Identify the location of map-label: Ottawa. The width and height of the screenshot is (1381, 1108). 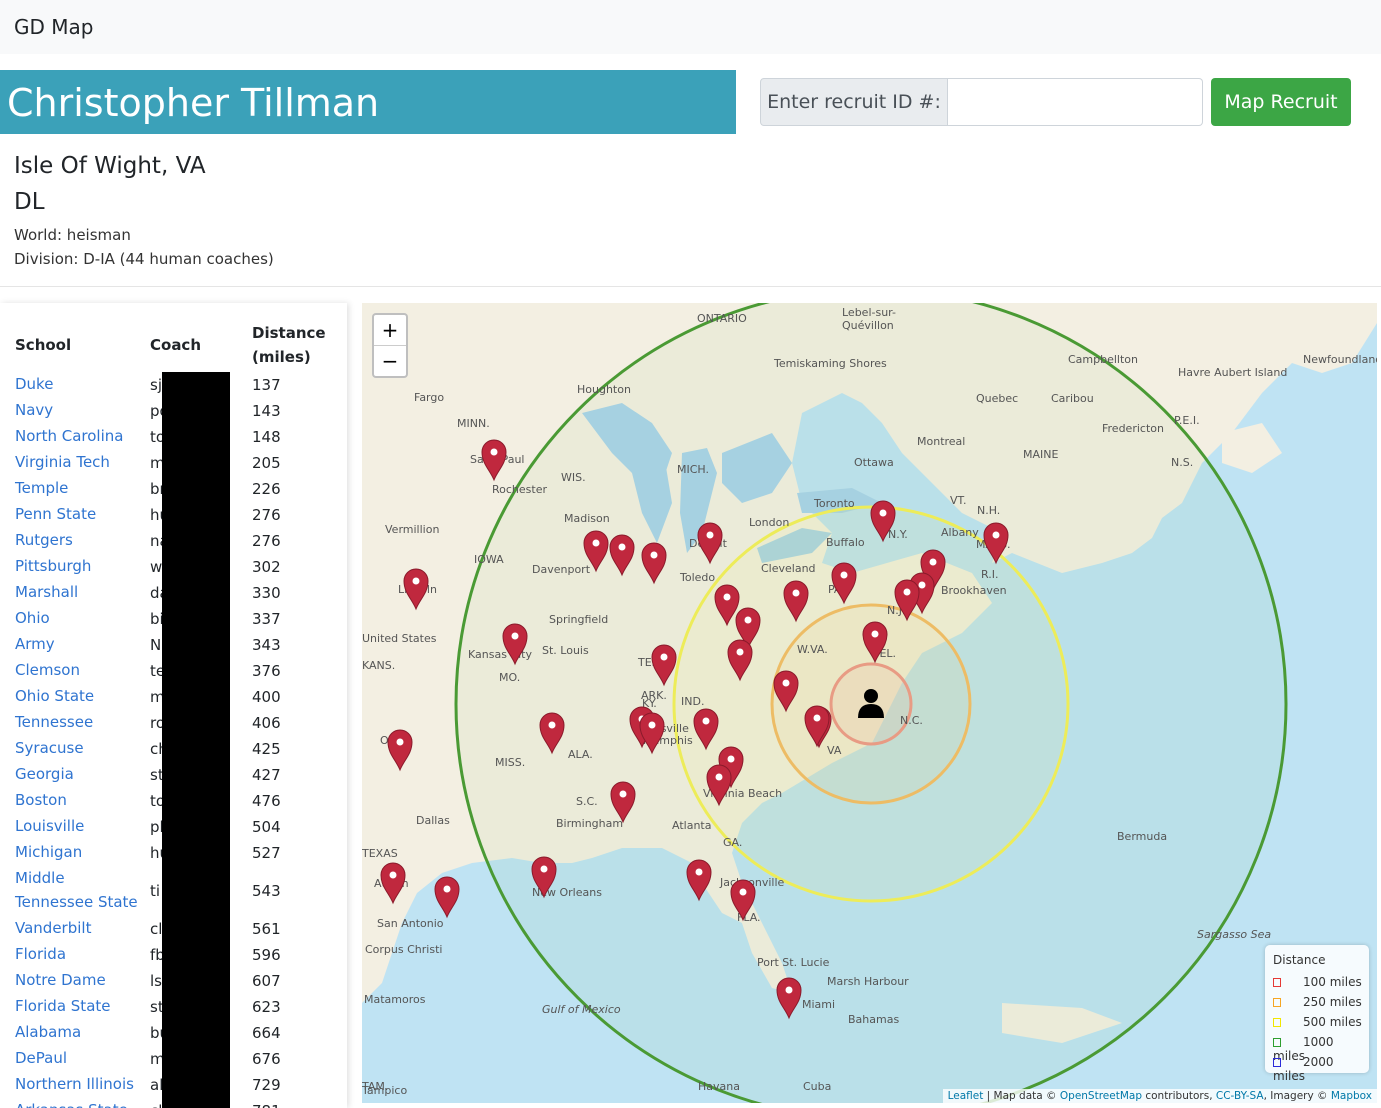
(874, 462).